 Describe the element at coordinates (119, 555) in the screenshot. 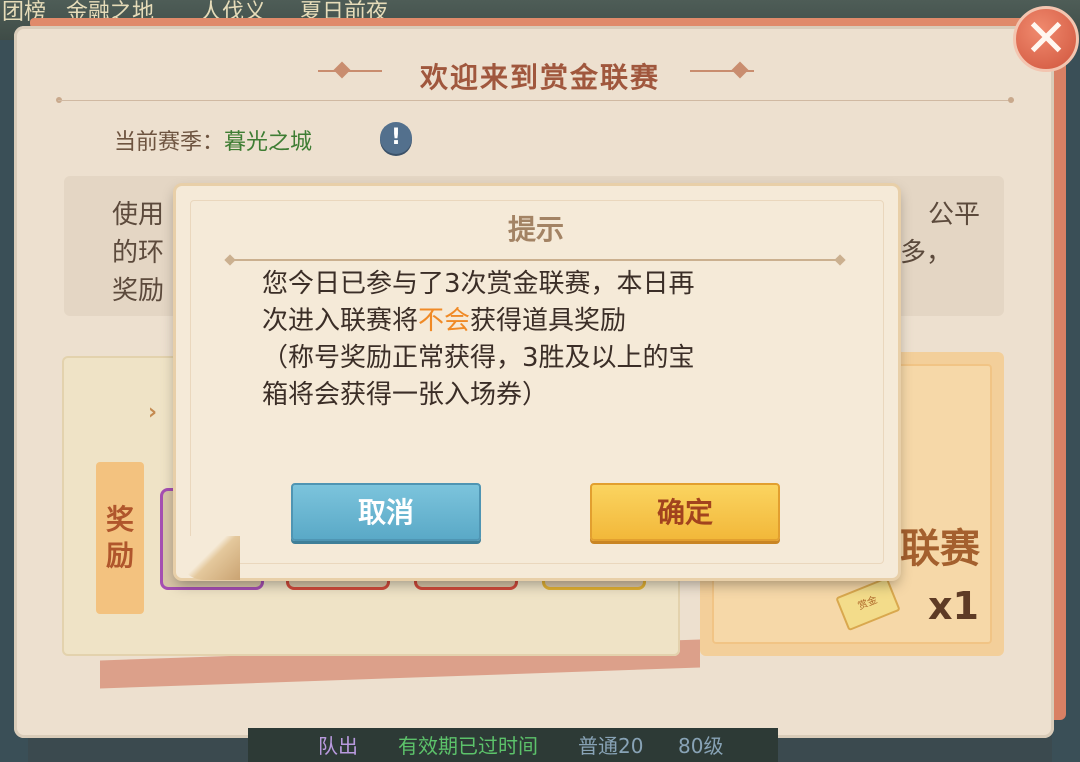

I see `reward-tag-char: 励` at that location.